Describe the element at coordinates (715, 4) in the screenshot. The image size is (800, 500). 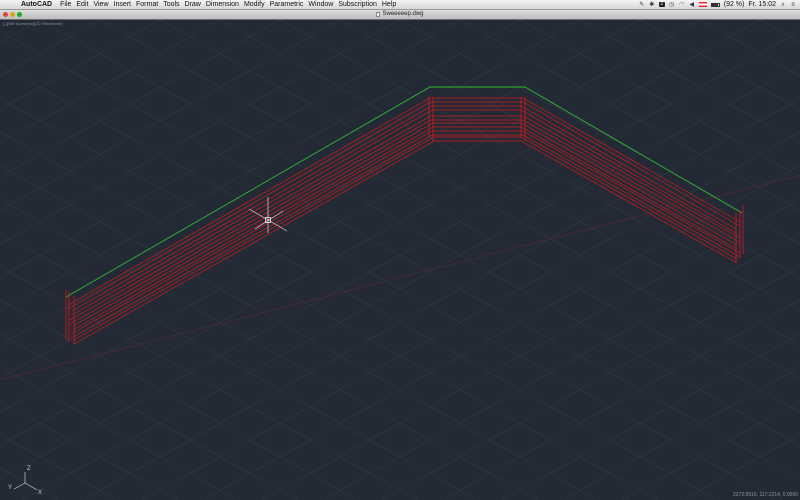
I see `battery-icon` at that location.